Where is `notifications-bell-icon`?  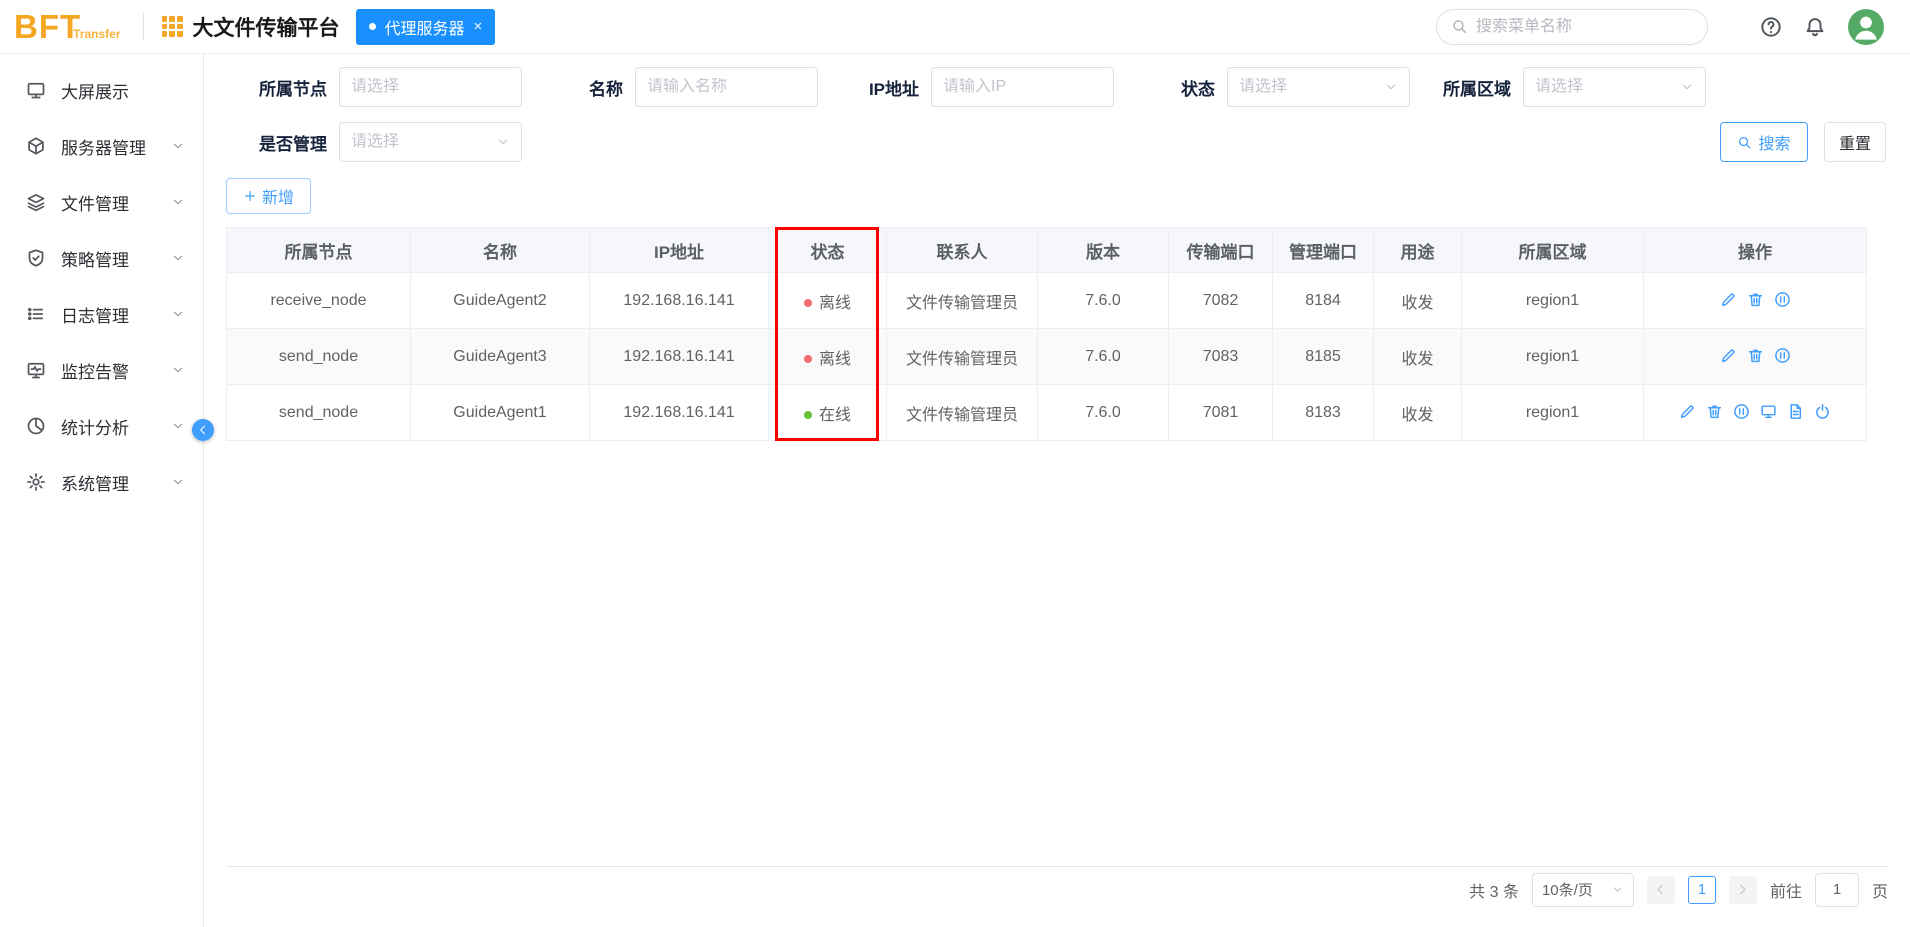 notifications-bell-icon is located at coordinates (1815, 27).